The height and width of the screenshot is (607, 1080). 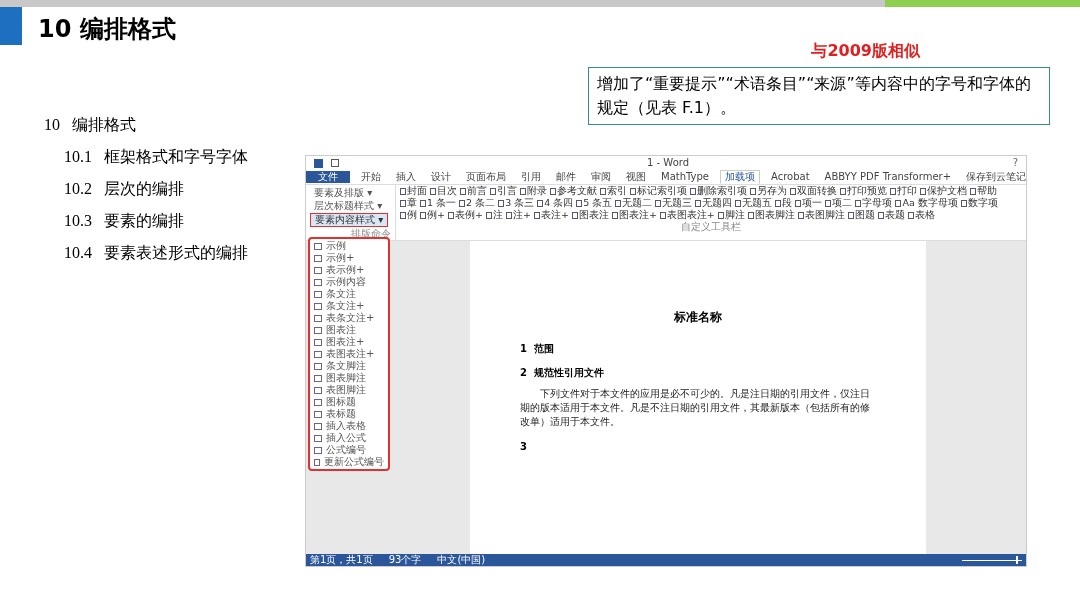 What do you see at coordinates (921, 215) in the screenshot?
I see `ribbon-button: 表格` at bounding box center [921, 215].